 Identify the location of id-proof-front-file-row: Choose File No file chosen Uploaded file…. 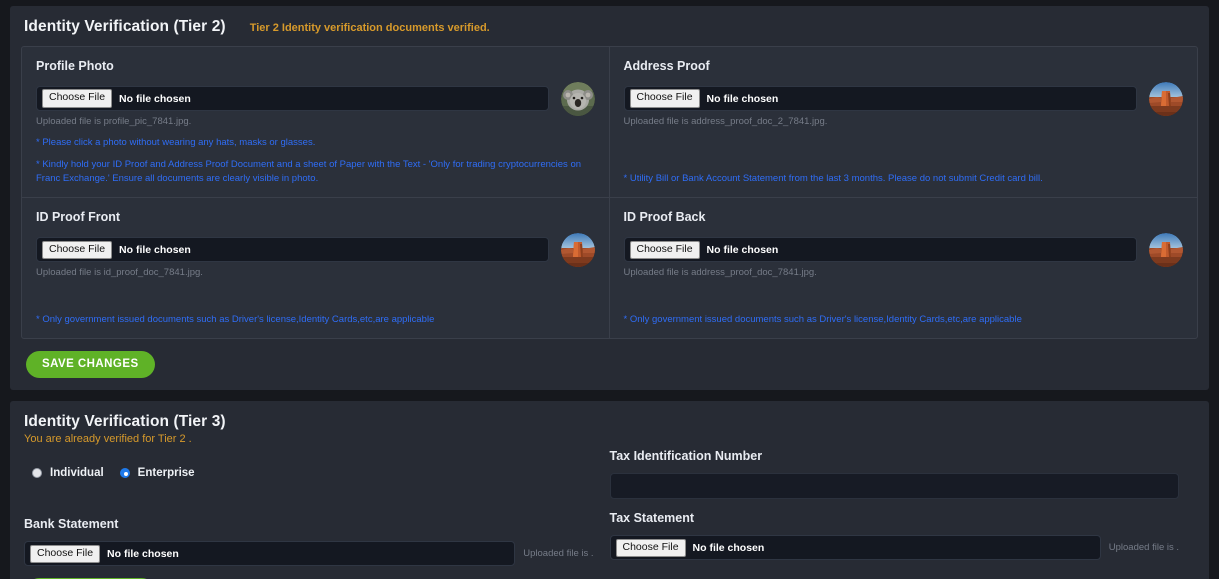
(315, 256).